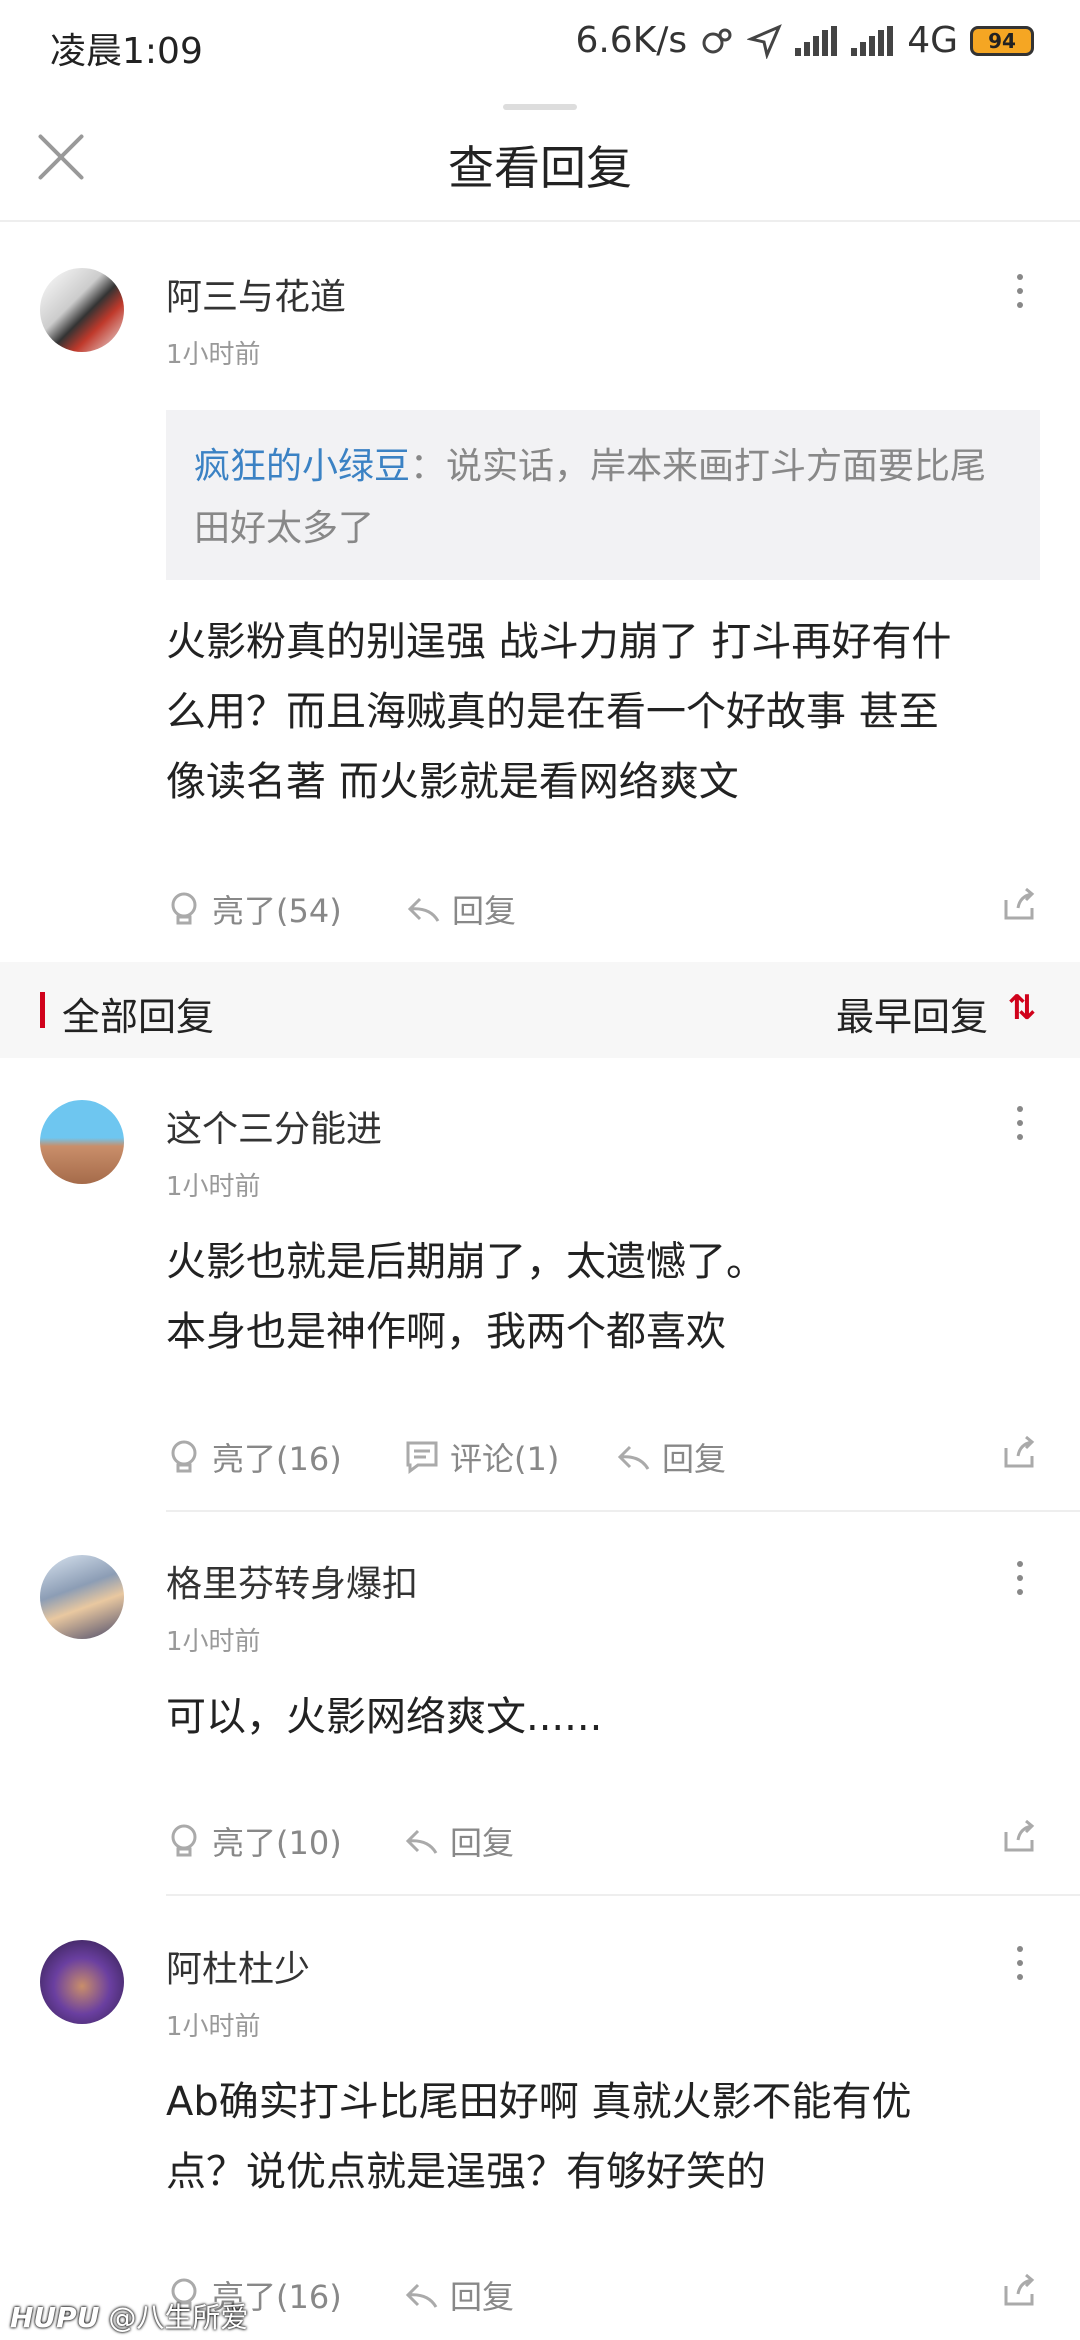 Image resolution: width=1080 pixels, height=2340 pixels. What do you see at coordinates (254, 1841) in the screenshot?
I see `like-button: 亮了(10)` at bounding box center [254, 1841].